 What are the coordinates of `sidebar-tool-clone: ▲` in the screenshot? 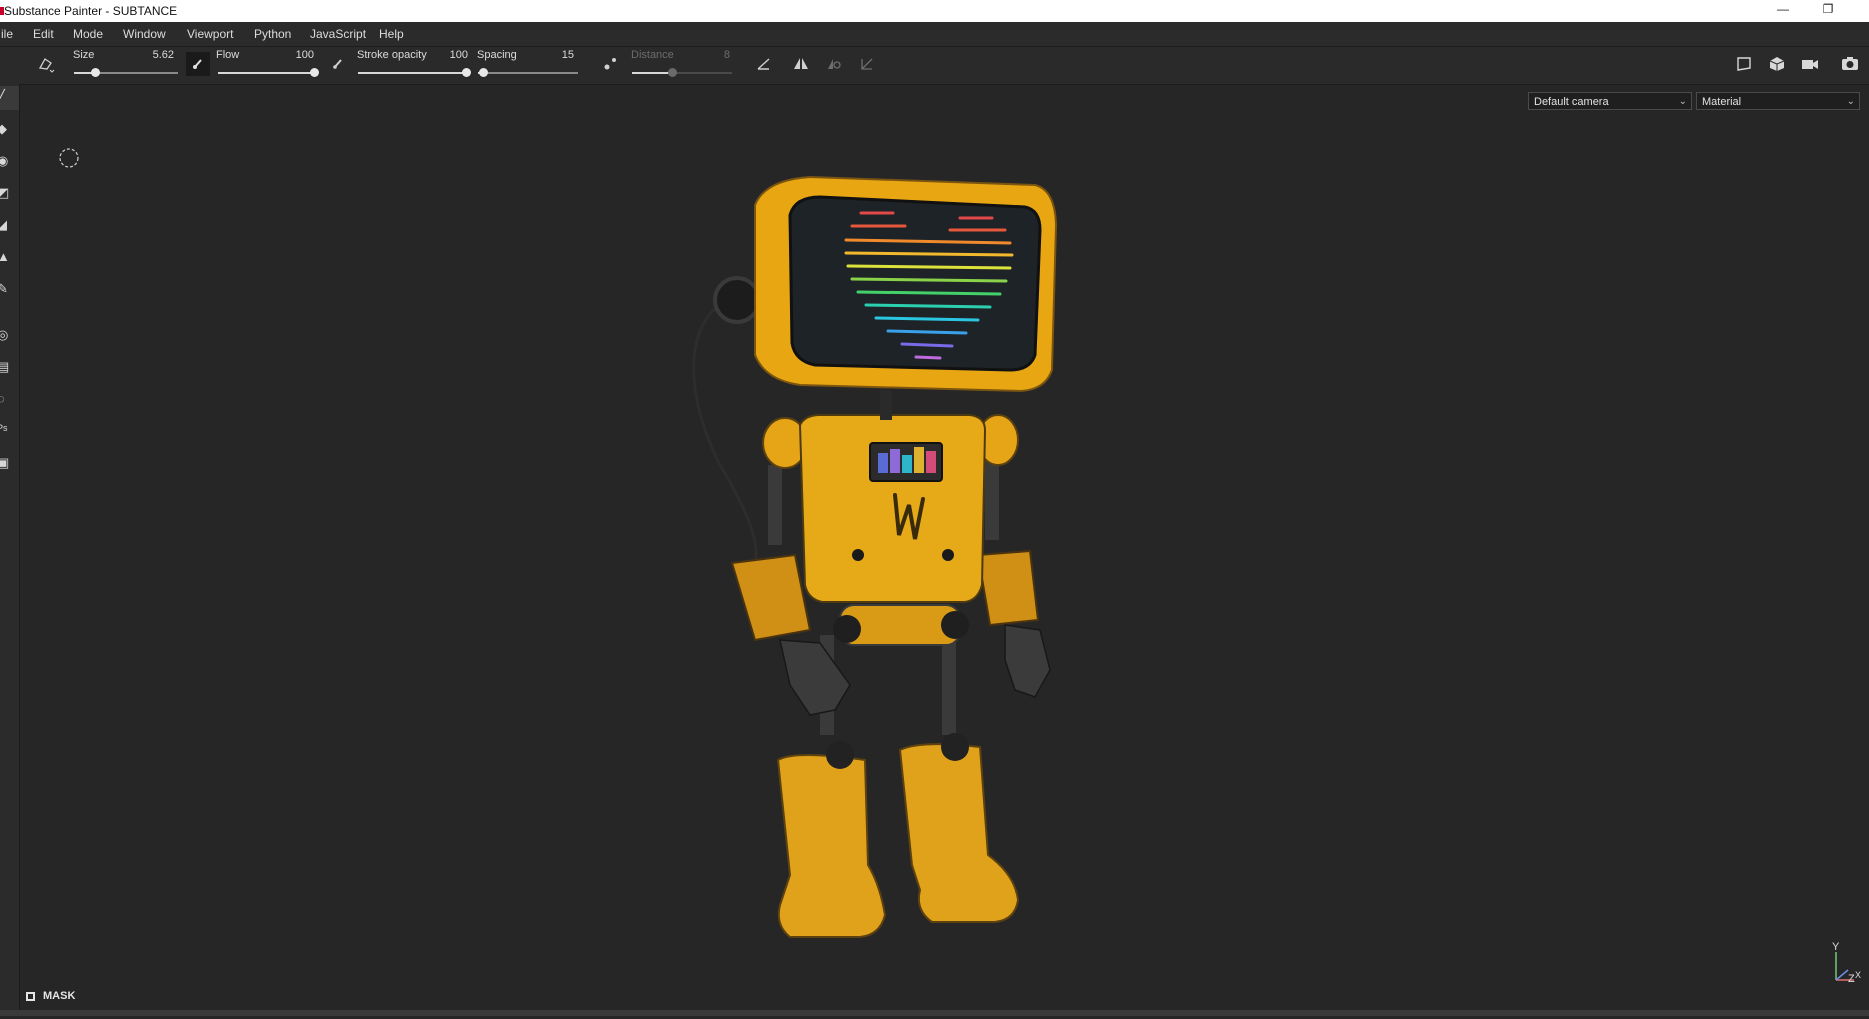 It's located at (9, 258).